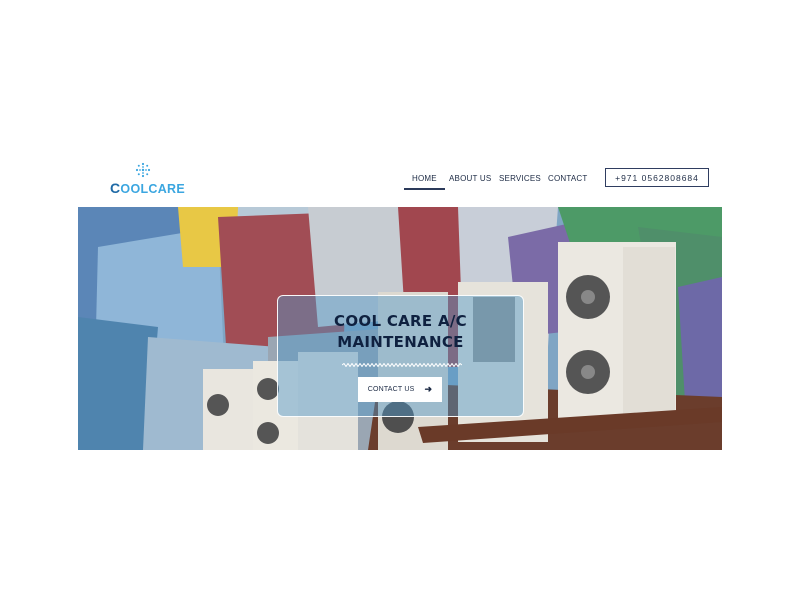  I want to click on nav-contact: CONTACT, so click(567, 178).